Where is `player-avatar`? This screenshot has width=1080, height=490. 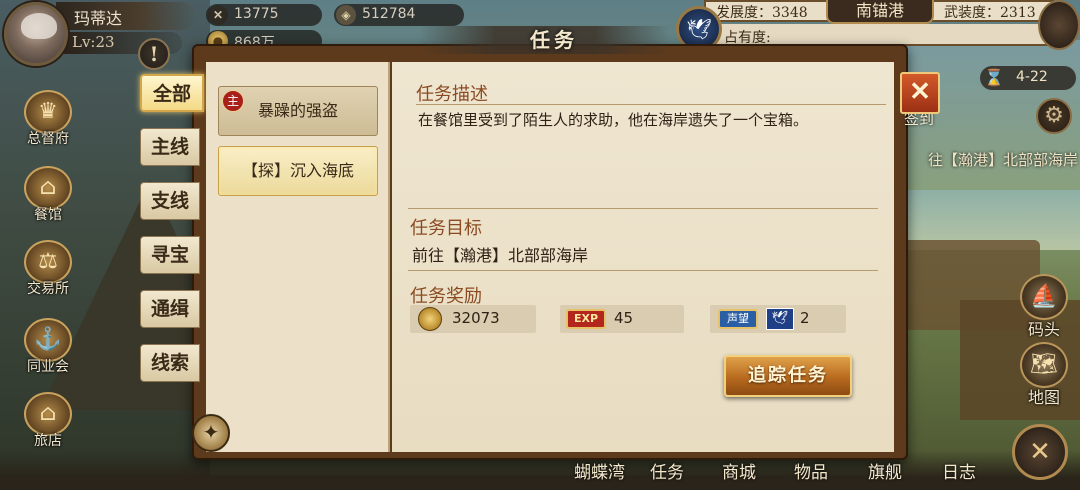
player-avatar is located at coordinates (36, 34).